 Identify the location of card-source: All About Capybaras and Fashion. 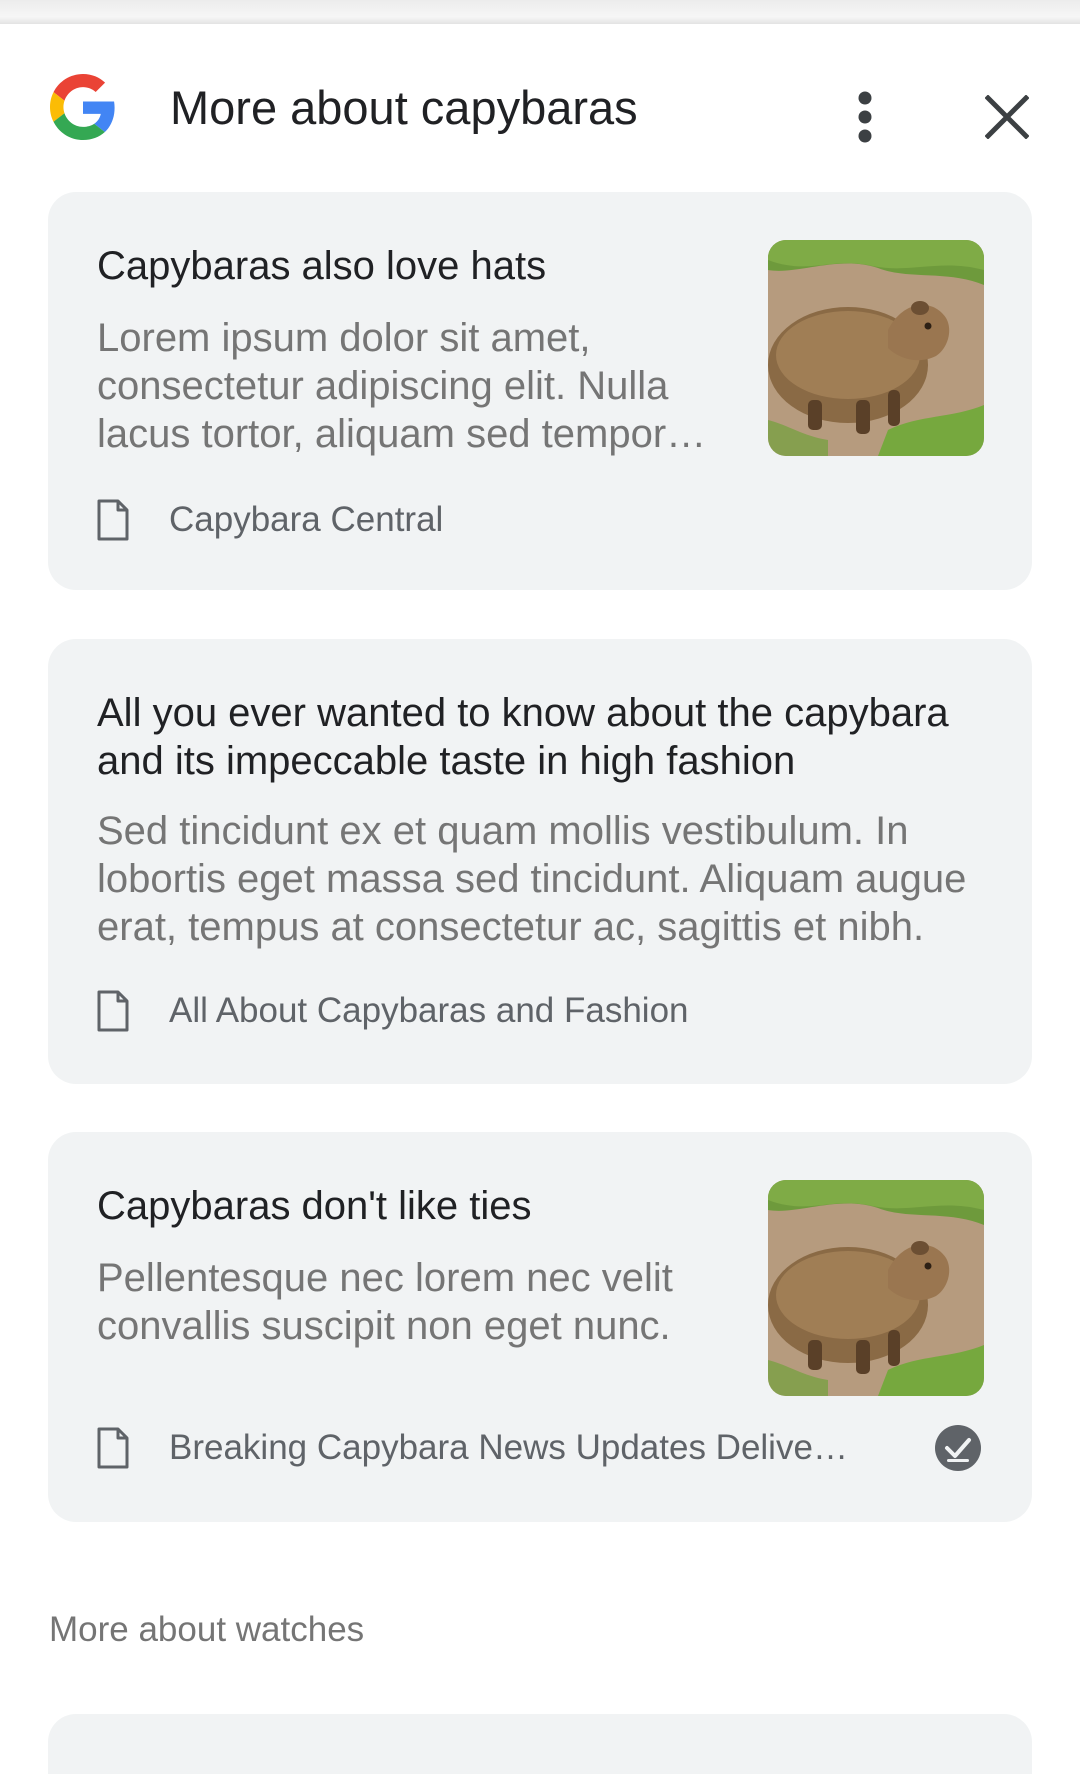
(537, 1011).